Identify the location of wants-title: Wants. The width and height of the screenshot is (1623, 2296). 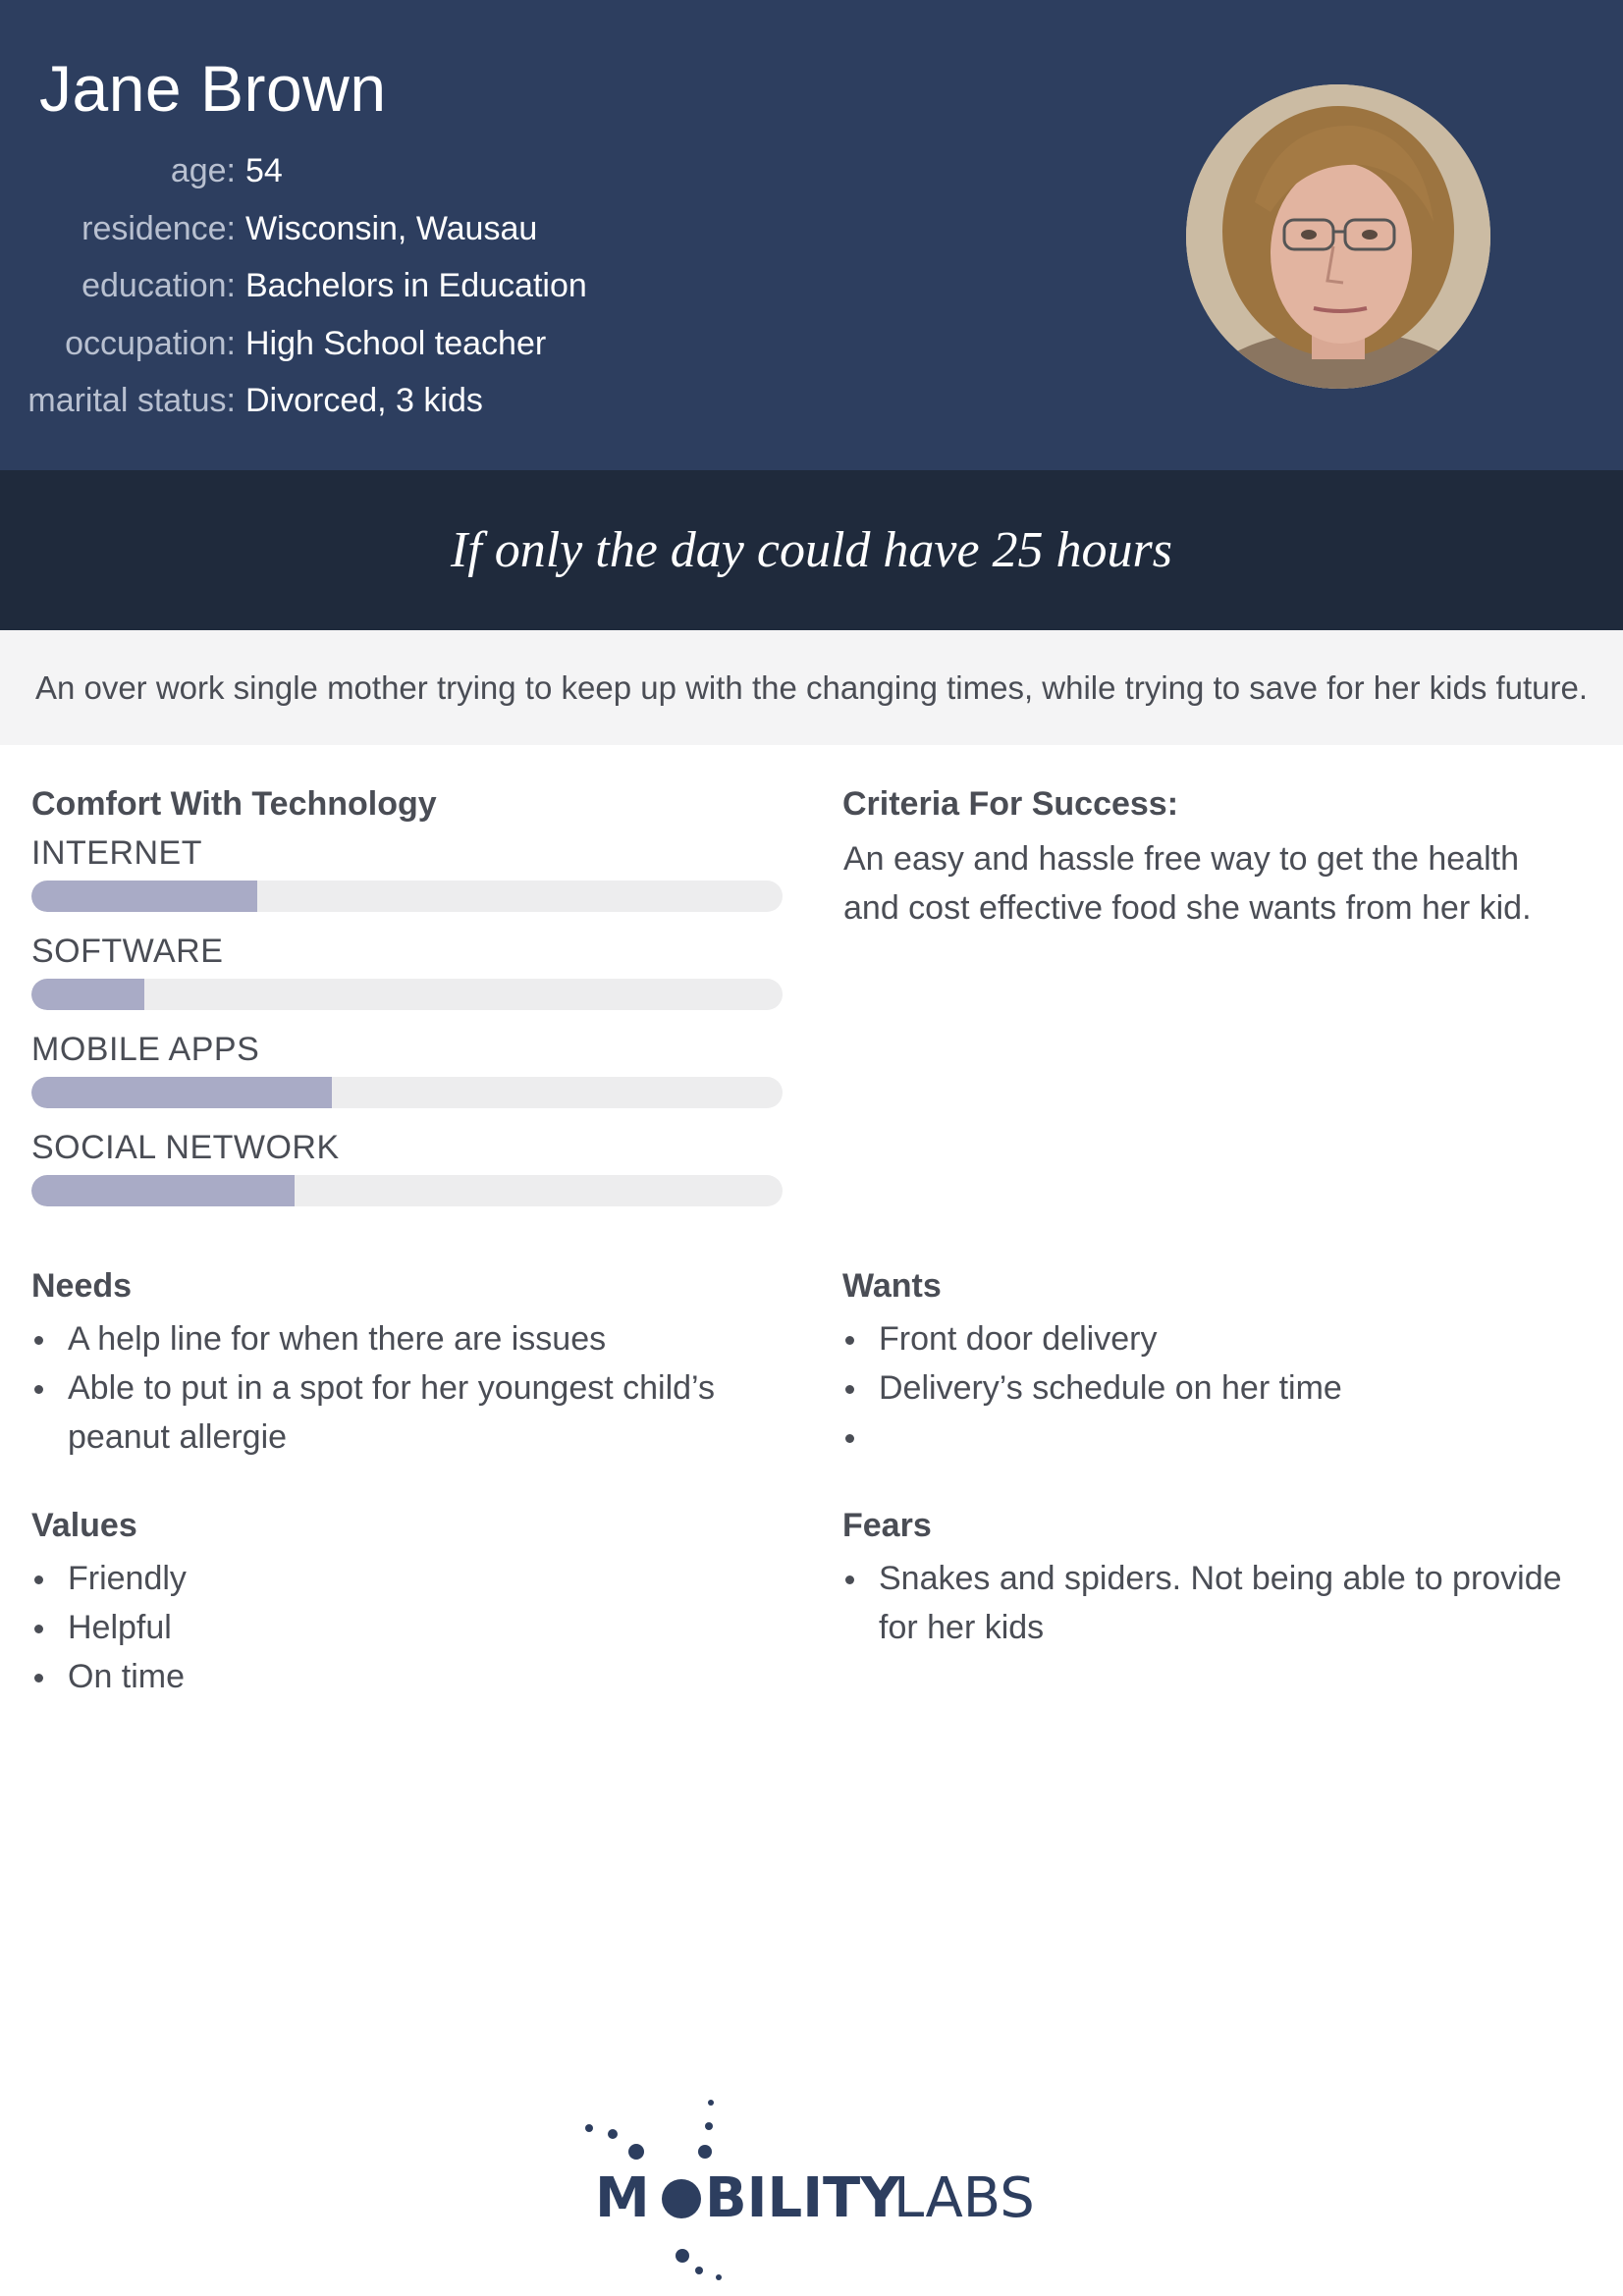
(892, 1286).